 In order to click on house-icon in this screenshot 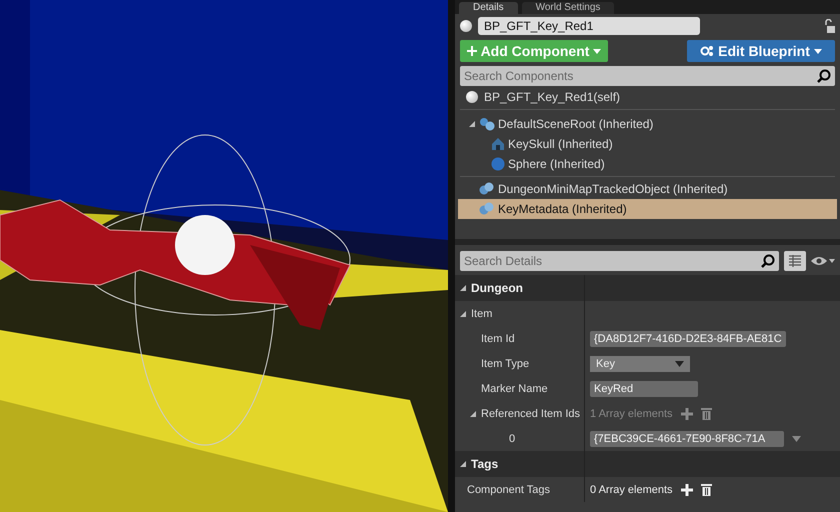, I will do `click(498, 144)`.